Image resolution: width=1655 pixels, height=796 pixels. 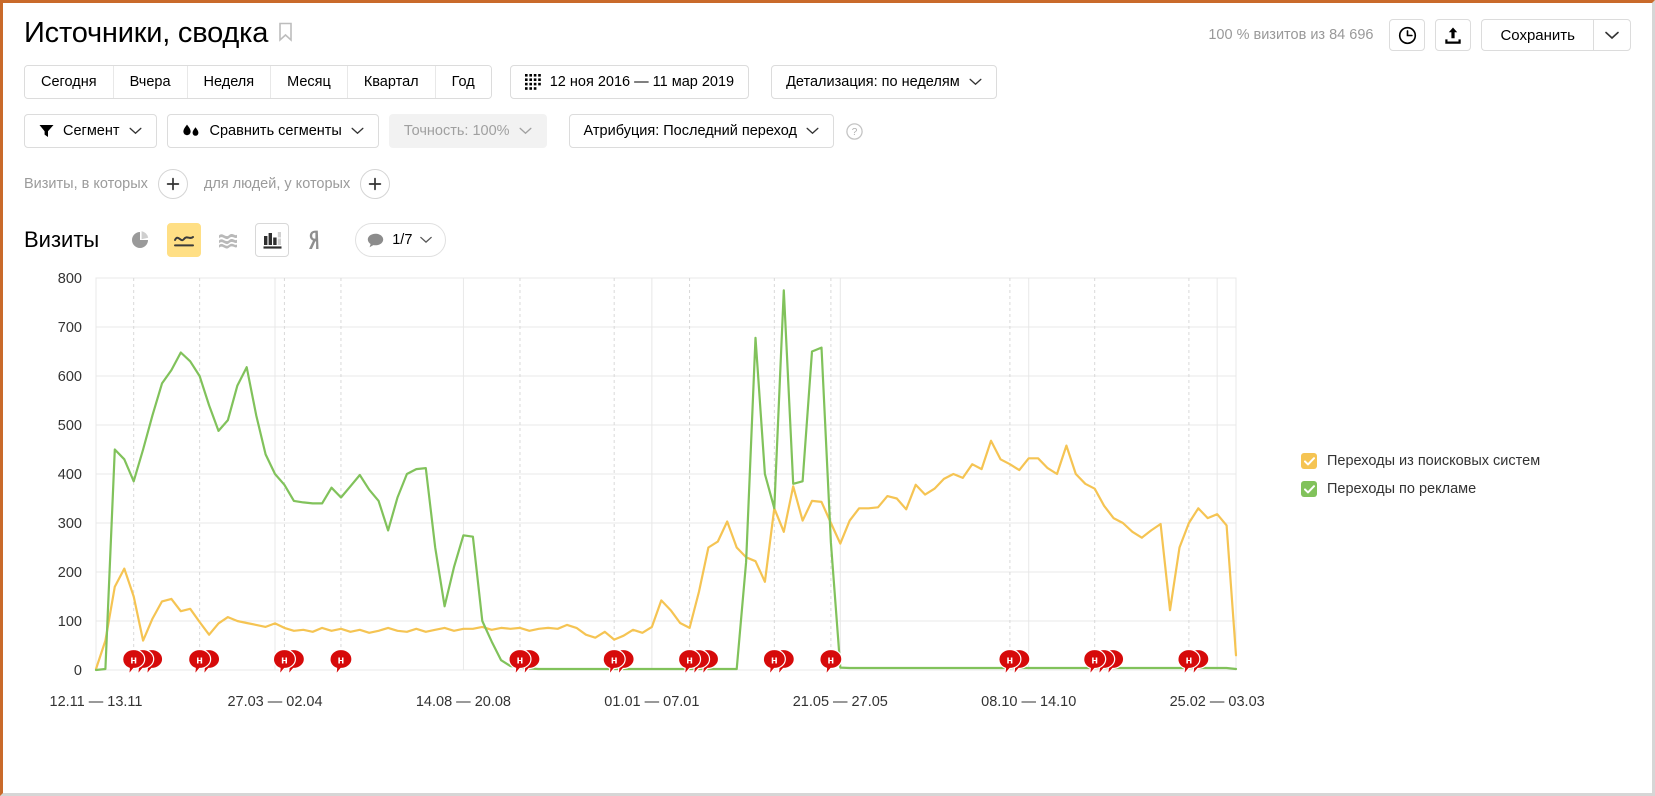 What do you see at coordinates (96, 702) in the screenshot?
I see `x-axis-tick-label: 12.11 — 13.11` at bounding box center [96, 702].